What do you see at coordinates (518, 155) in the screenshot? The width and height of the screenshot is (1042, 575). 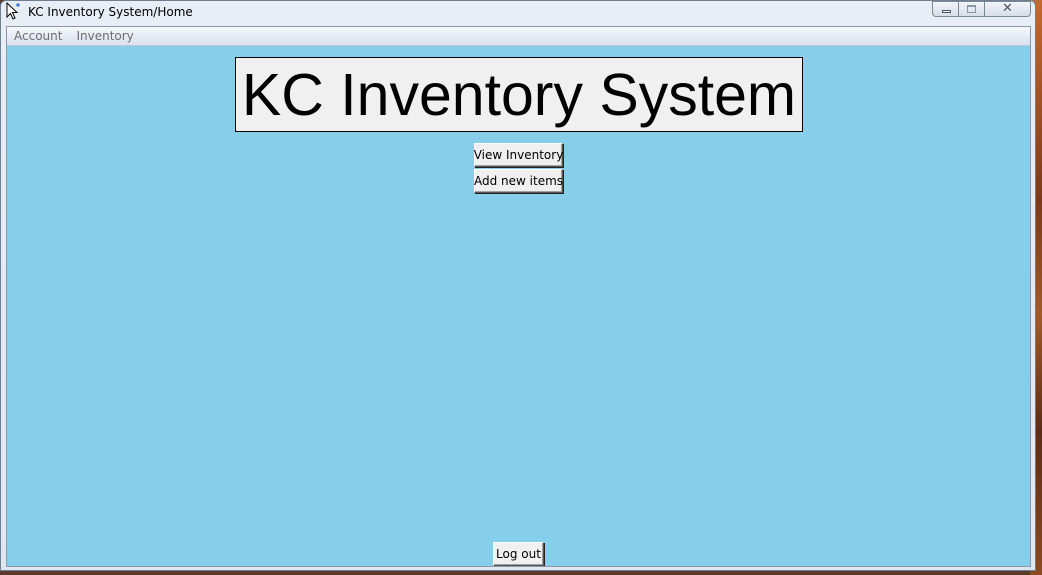 I see `view-inventory-button: View Inventory` at bounding box center [518, 155].